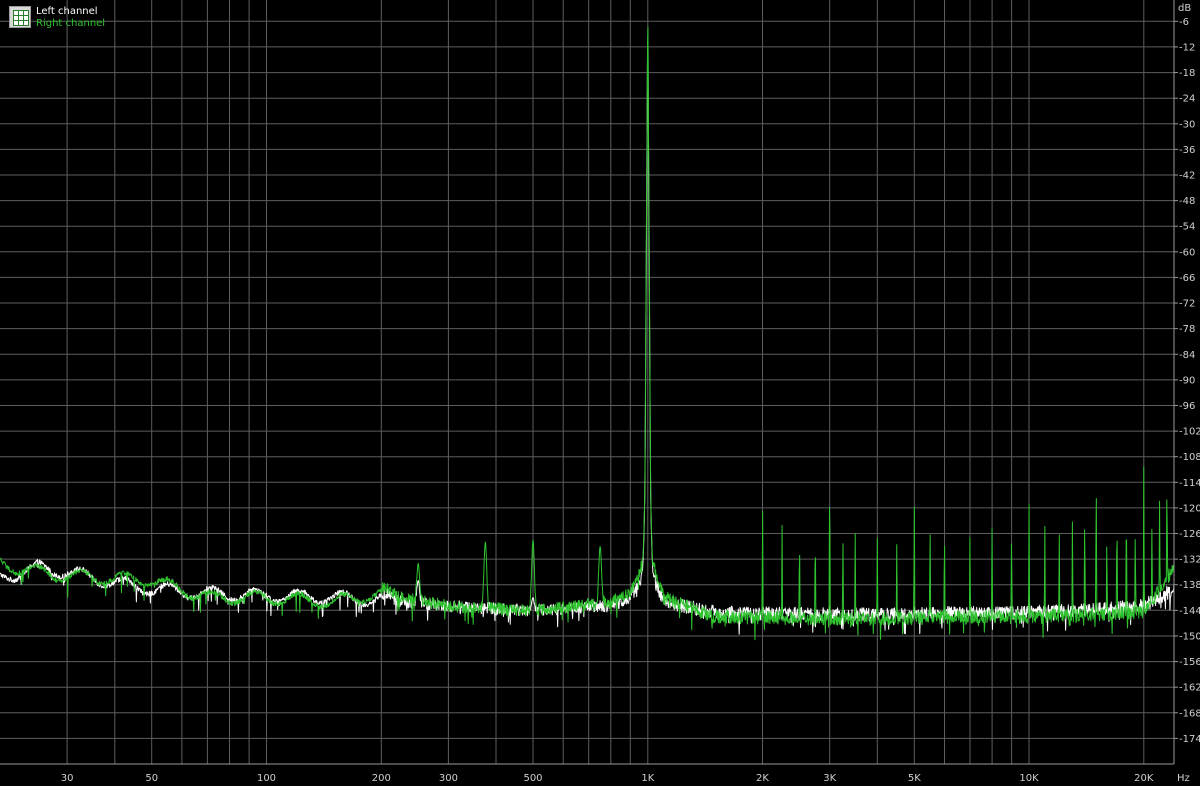  Describe the element at coordinates (1187, 124) in the screenshot. I see `y-tick-label: -30` at that location.